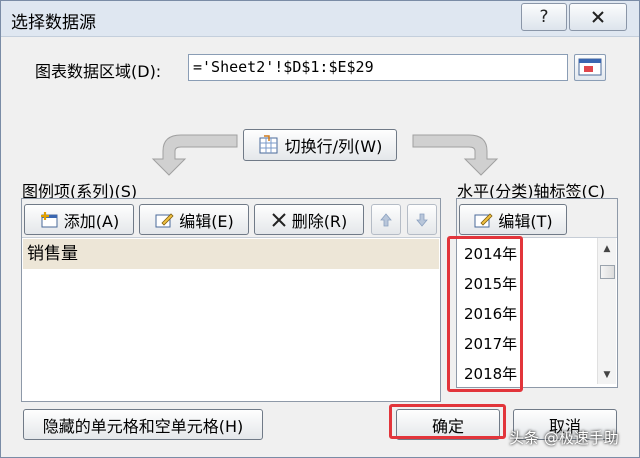 Image resolution: width=640 pixels, height=458 pixels. What do you see at coordinates (607, 272) in the screenshot?
I see `scroll-thumb` at bounding box center [607, 272].